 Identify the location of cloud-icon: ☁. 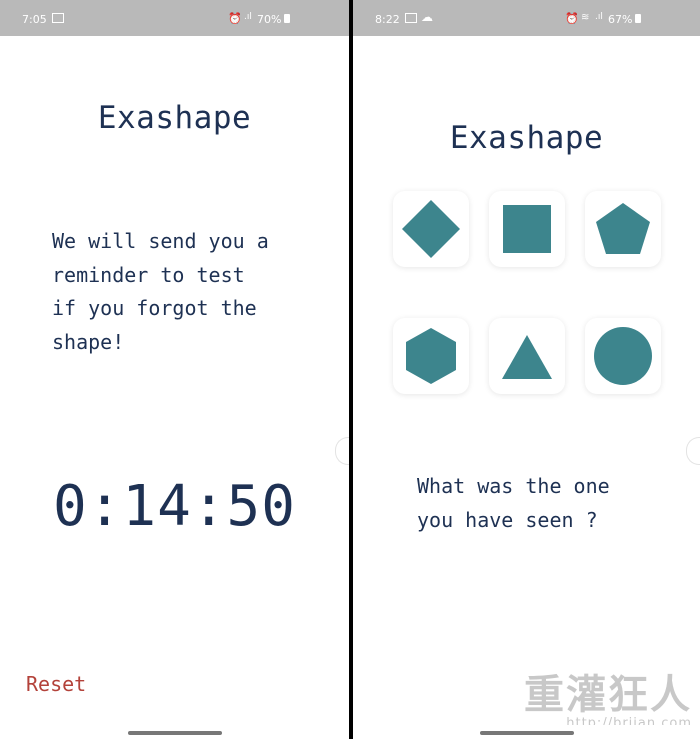
(427, 17).